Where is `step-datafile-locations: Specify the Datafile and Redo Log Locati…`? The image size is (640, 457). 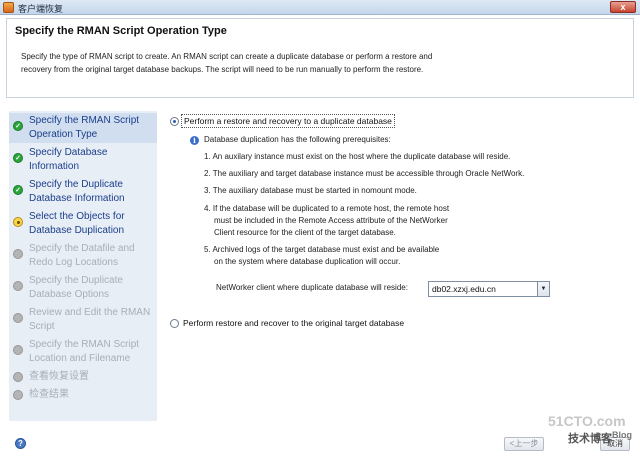 step-datafile-locations: Specify the Datafile and Redo Log Locati… is located at coordinates (83, 256).